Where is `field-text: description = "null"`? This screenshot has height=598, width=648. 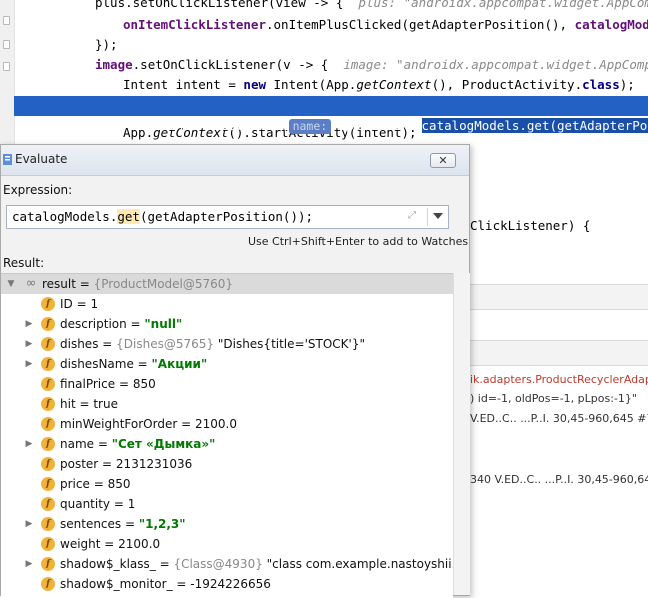 field-text: description = "null" is located at coordinates (121, 324).